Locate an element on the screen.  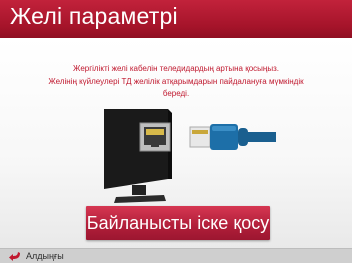
ethernet-port-icon is located at coordinates (155, 137).